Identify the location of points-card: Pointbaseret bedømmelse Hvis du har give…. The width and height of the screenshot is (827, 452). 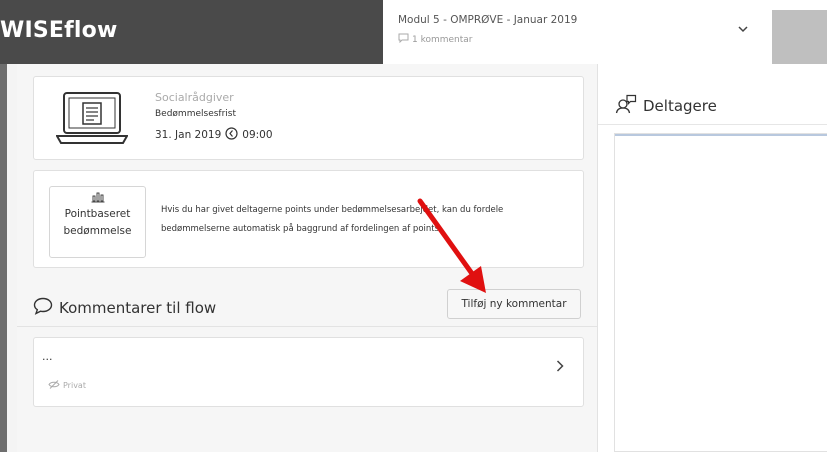
(308, 219).